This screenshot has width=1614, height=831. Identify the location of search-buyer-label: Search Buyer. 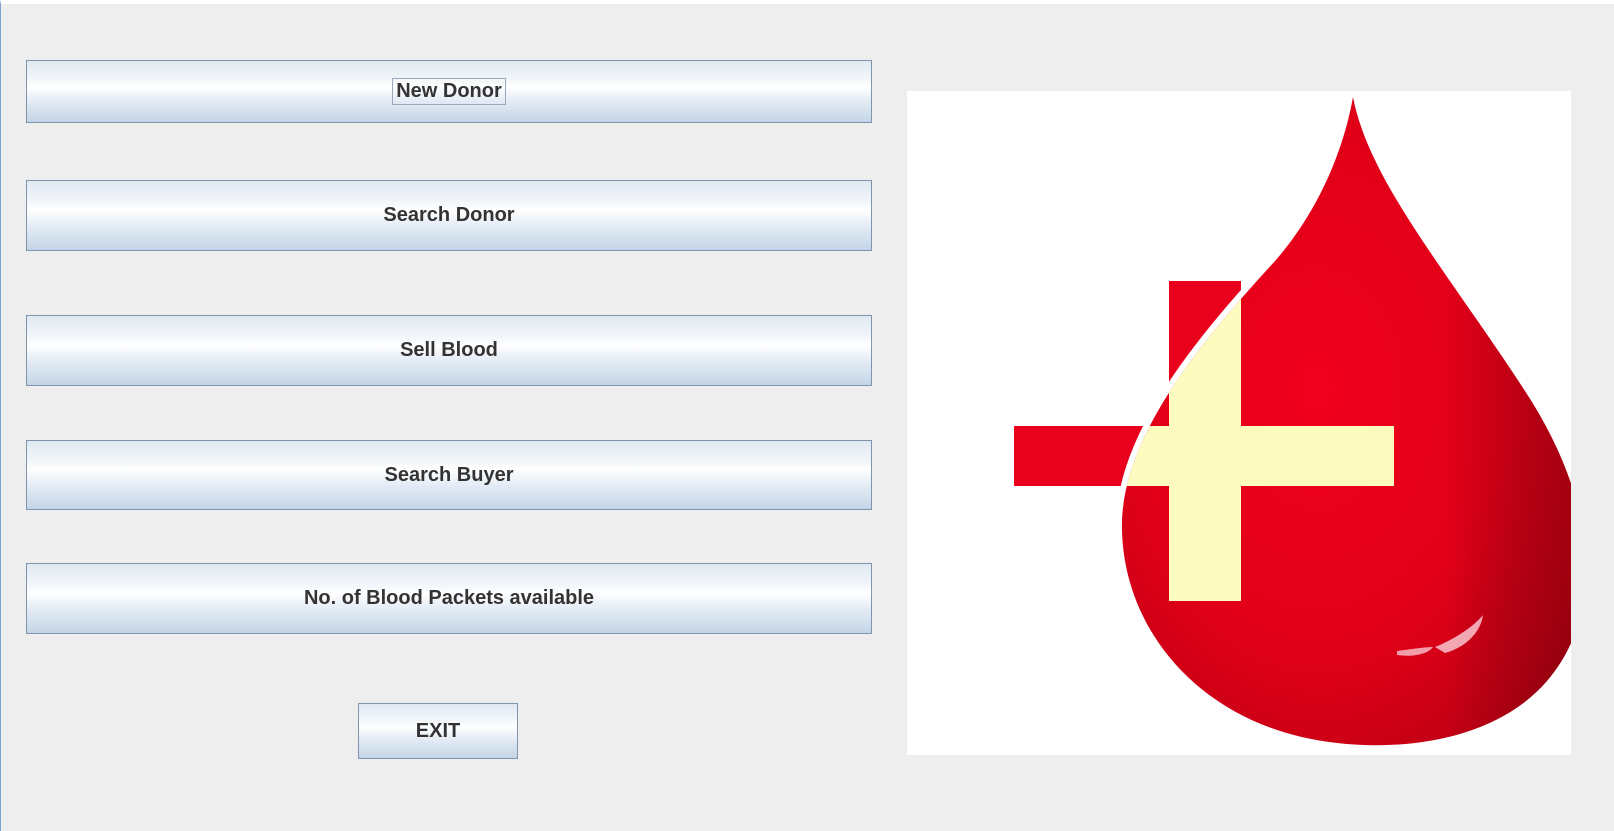
(449, 474).